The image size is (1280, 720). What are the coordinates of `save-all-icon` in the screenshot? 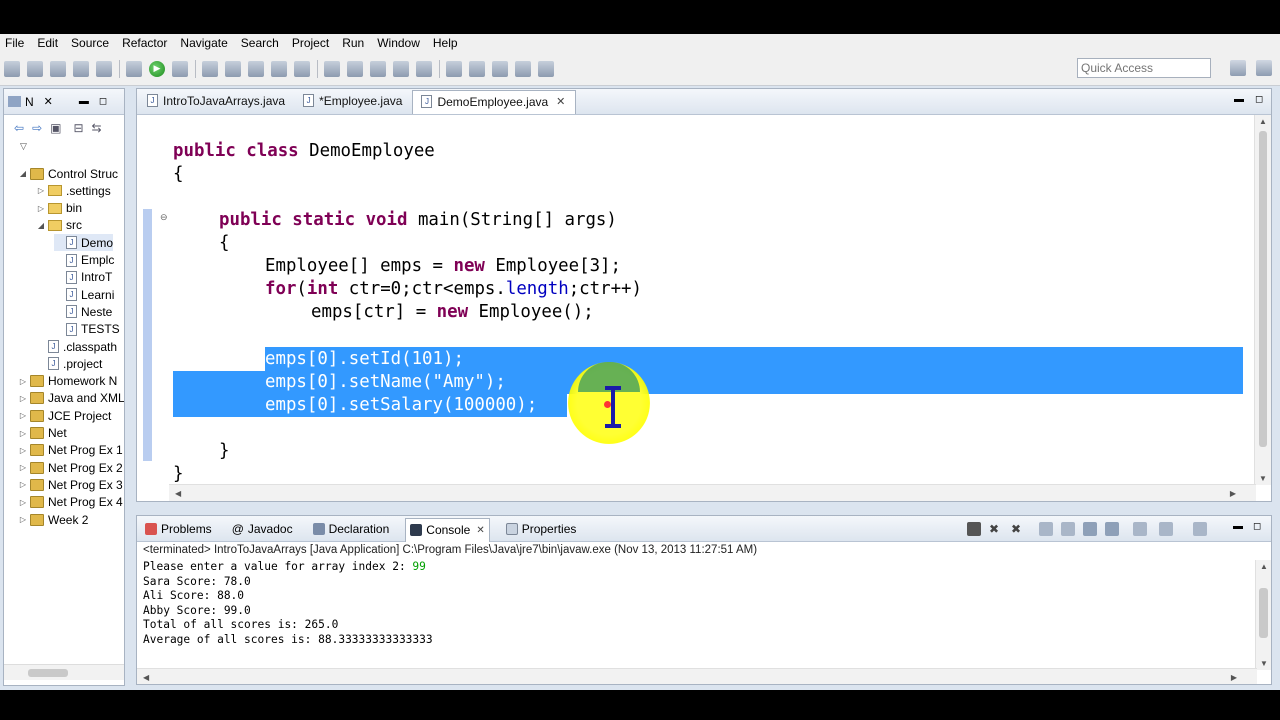 It's located at (58, 68).